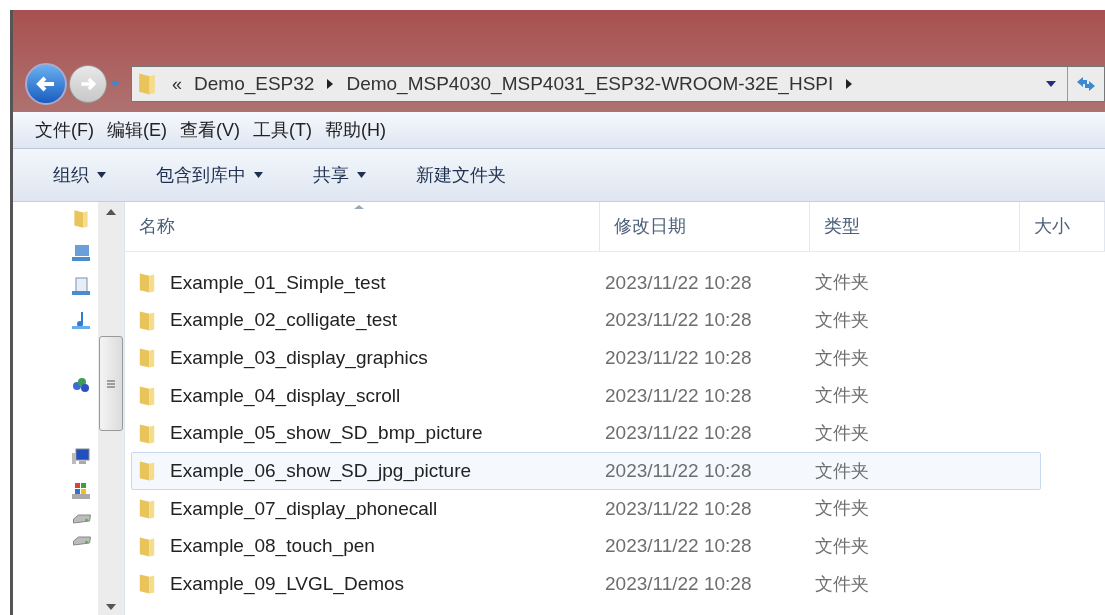 The image size is (1105, 615). I want to click on scrollbar, so click(111, 408).